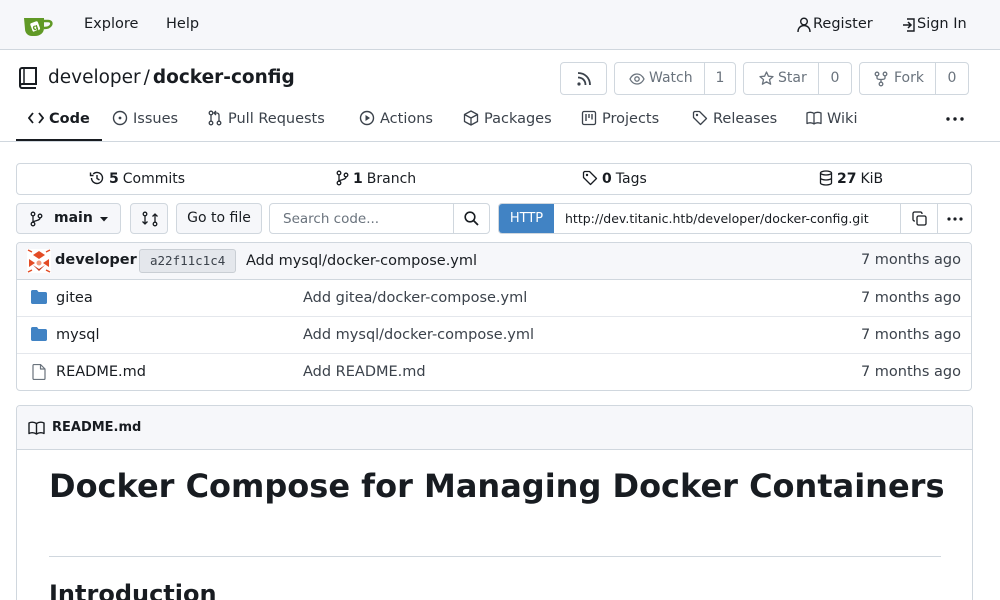 This screenshot has height=600, width=1000. I want to click on readme-filename: README.md, so click(96, 427).